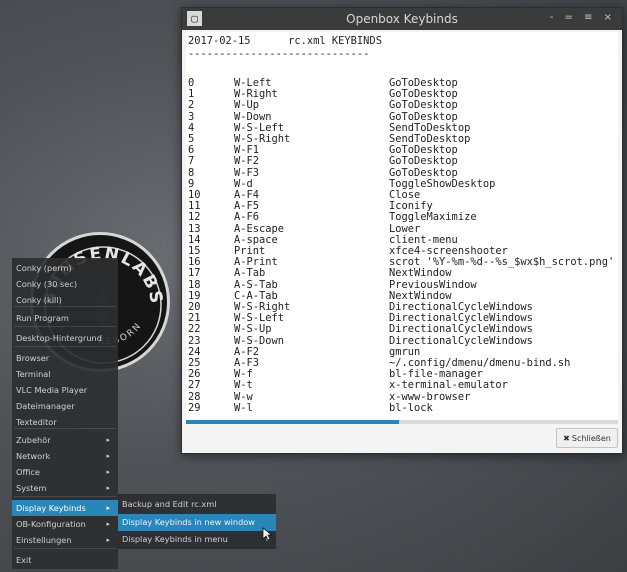 This screenshot has height=572, width=627. I want to click on keybind-row: 17 A-Tab NextWindow, so click(402, 273).